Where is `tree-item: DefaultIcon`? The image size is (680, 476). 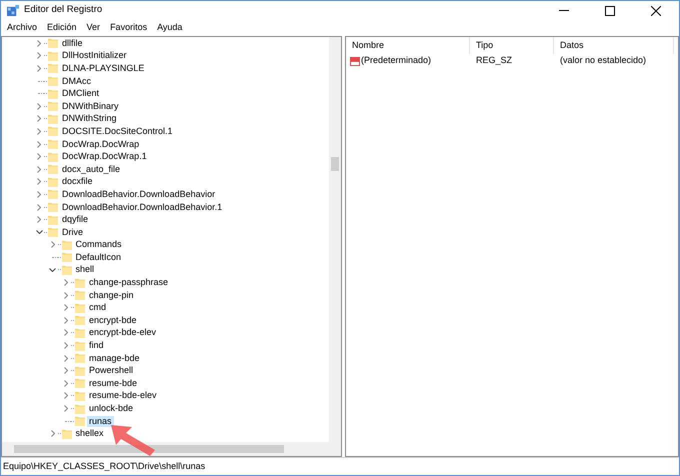
tree-item: DefaultIcon is located at coordinates (99, 257).